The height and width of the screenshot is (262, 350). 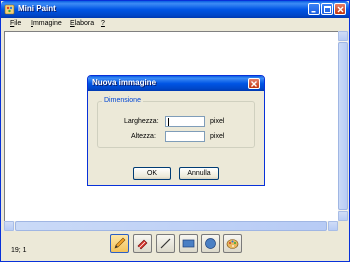 What do you see at coordinates (175, 24) in the screenshot?
I see `menu-bar: File Immagine Elabora ?` at bounding box center [175, 24].